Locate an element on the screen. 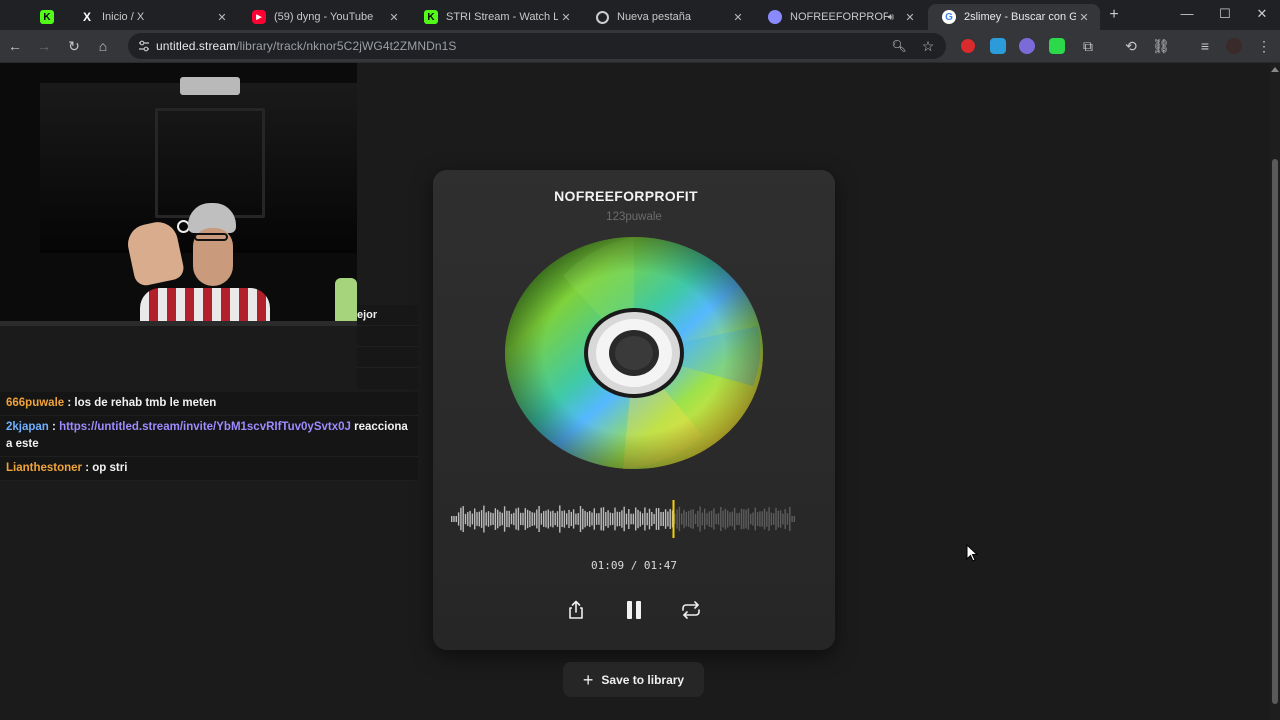 The height and width of the screenshot is (720, 1280). page-scrollbar is located at coordinates (1275, 391).